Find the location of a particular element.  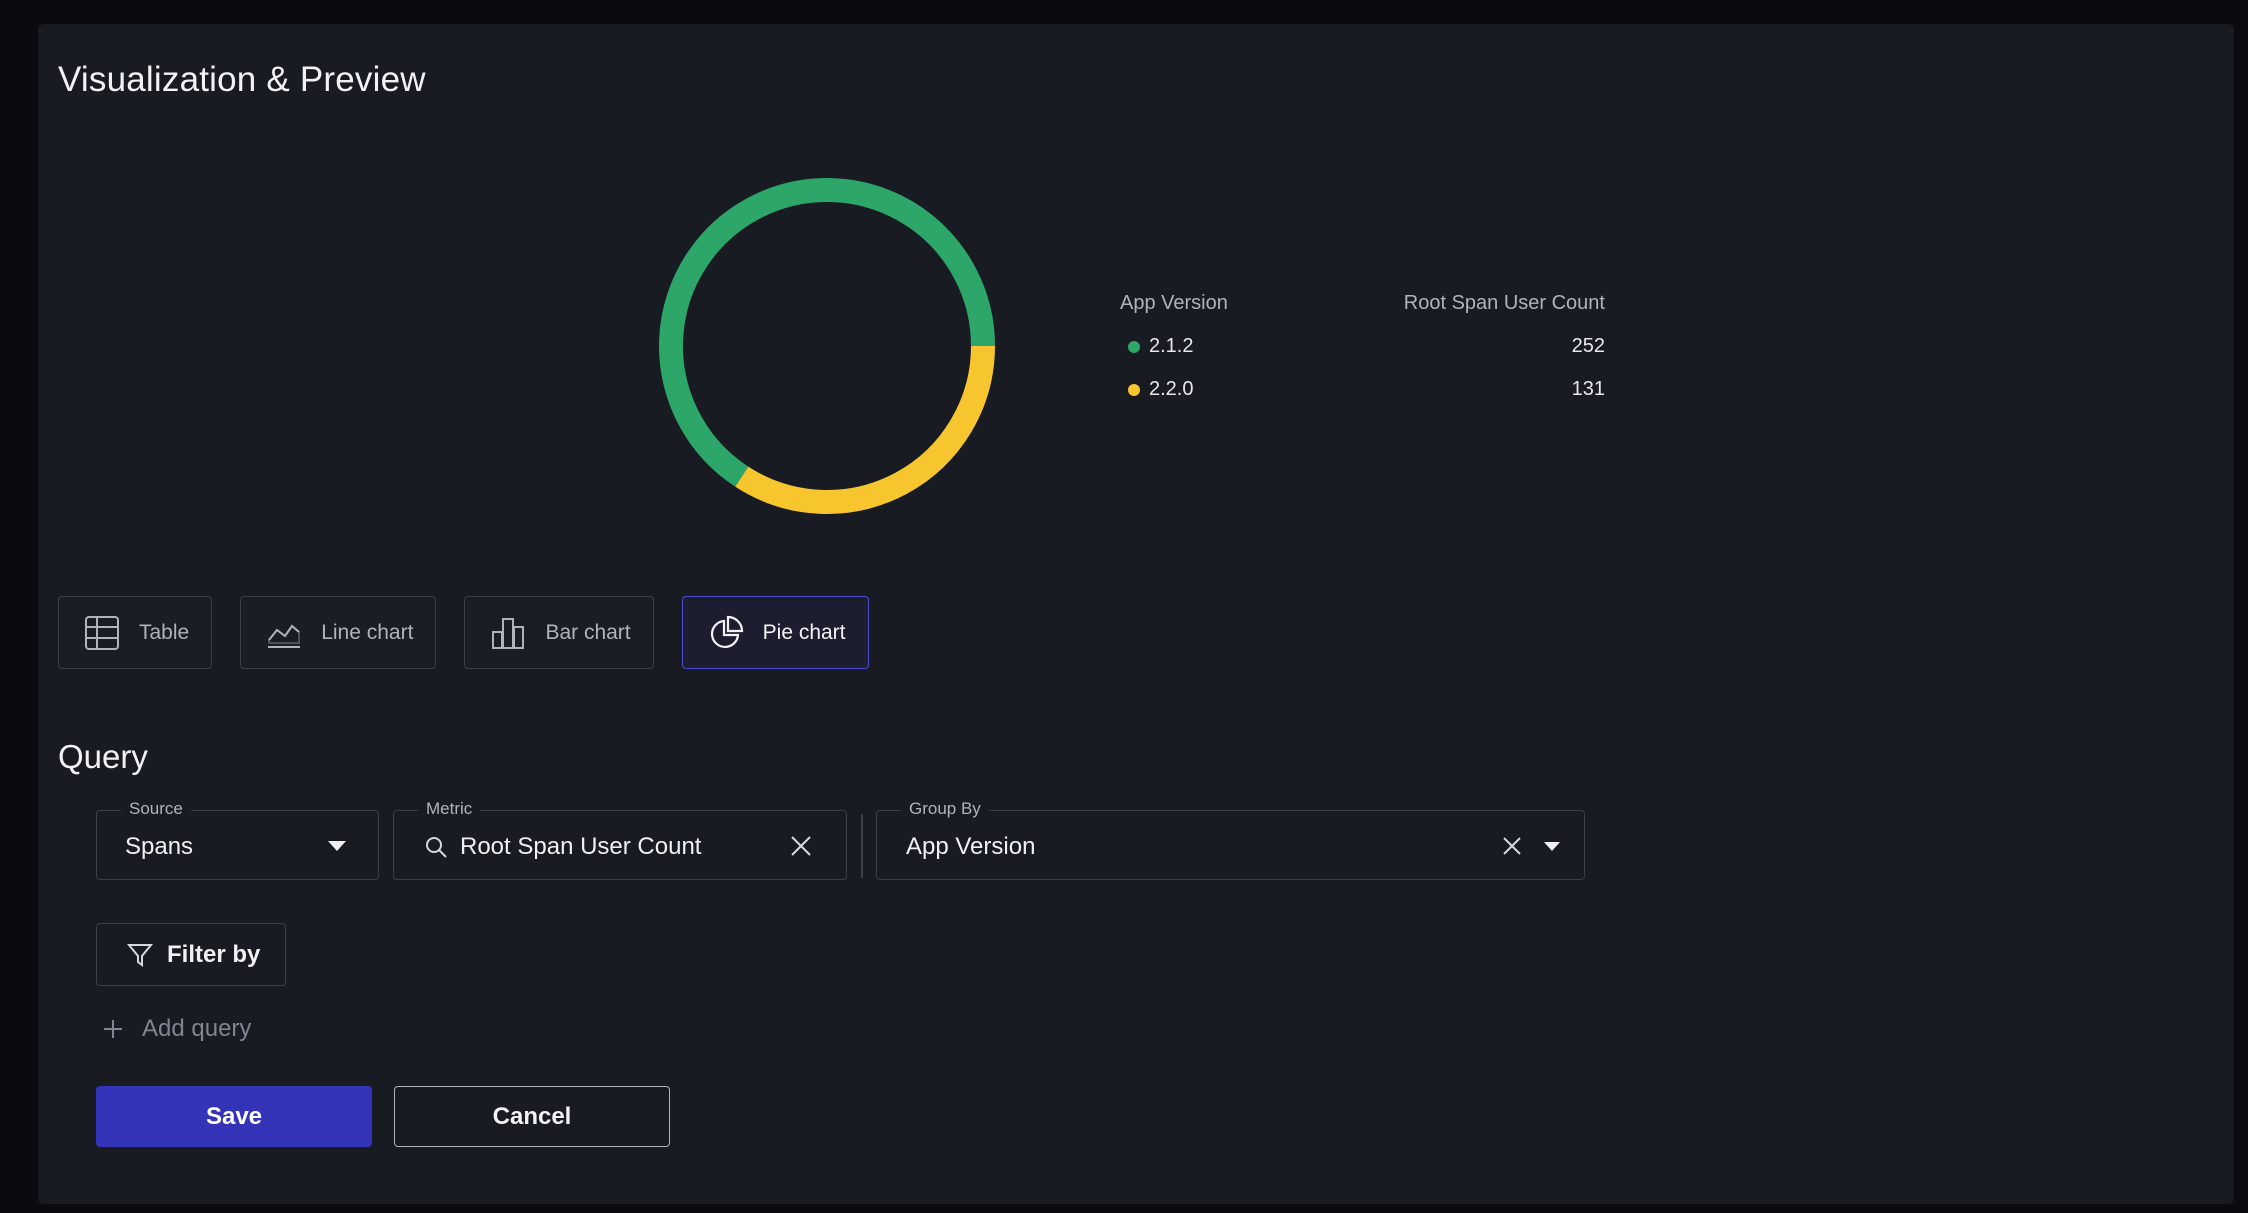

metric-input: Metric Root Span User Count is located at coordinates (620, 839).